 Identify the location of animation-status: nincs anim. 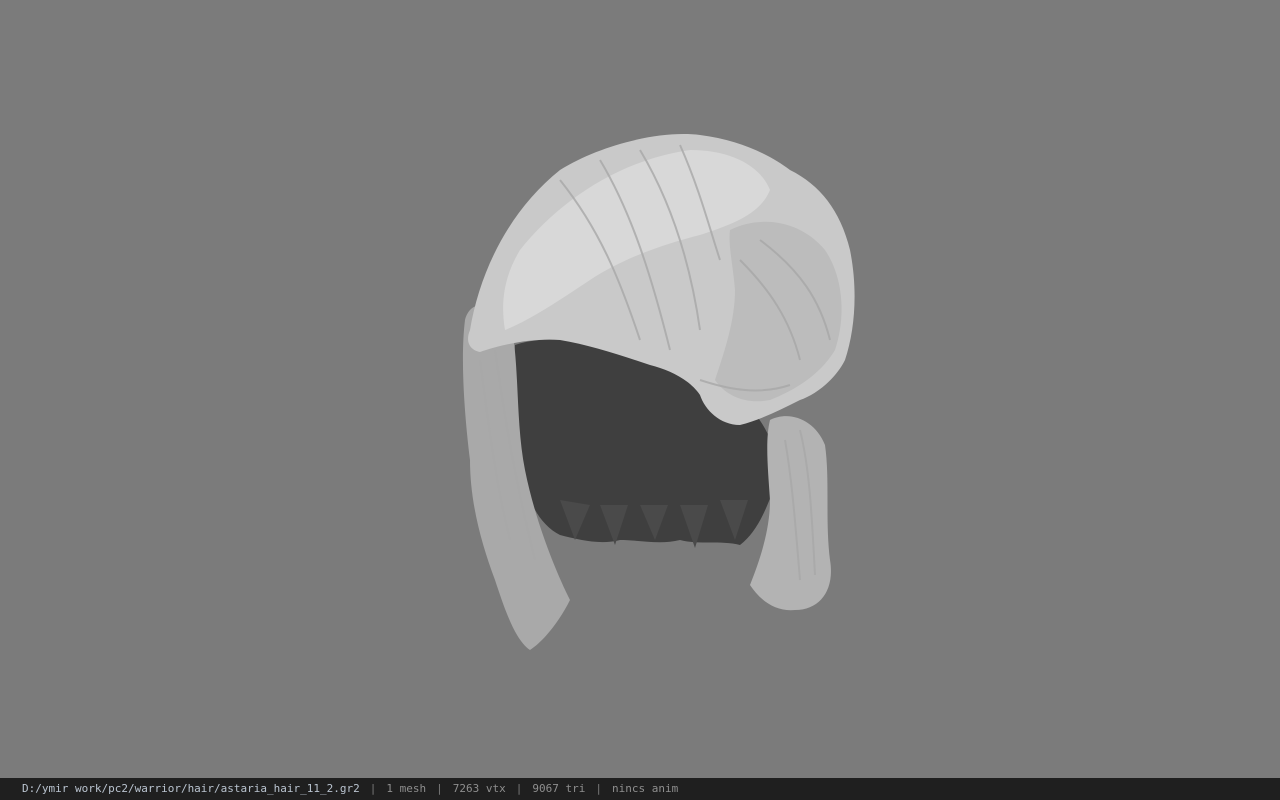
(645, 788).